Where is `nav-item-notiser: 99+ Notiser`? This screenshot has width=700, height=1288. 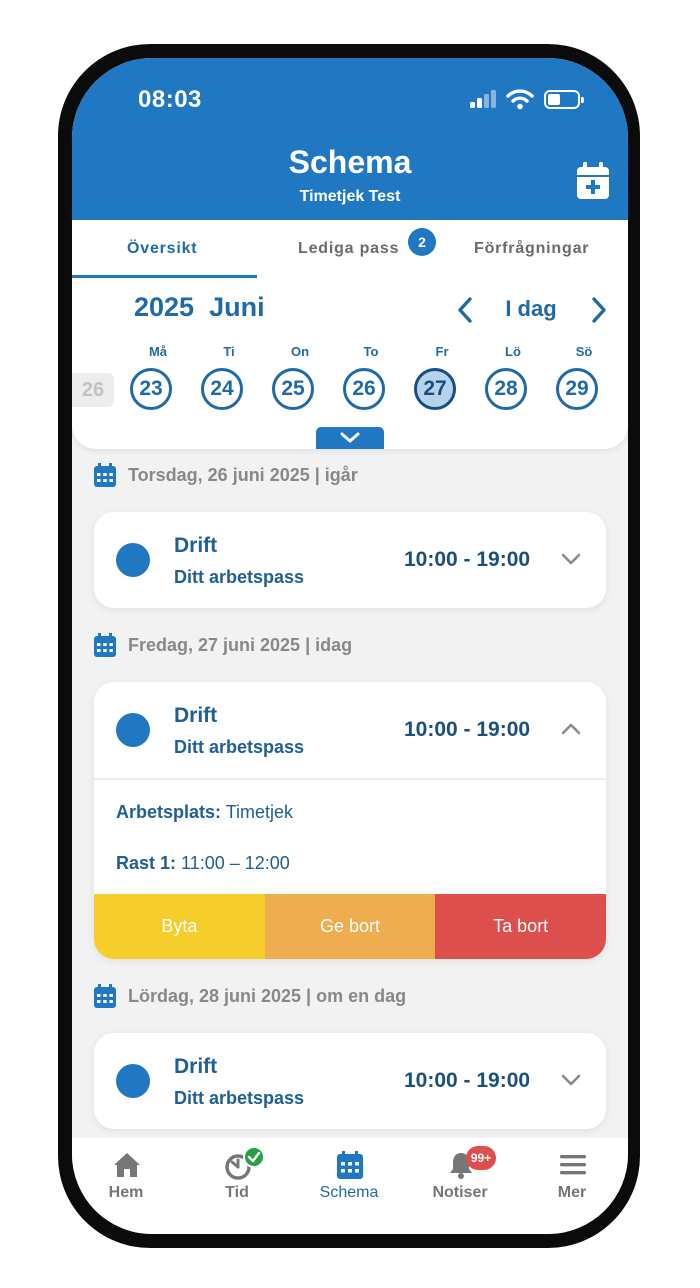
nav-item-notiser: 99+ Notiser is located at coordinates (460, 1173).